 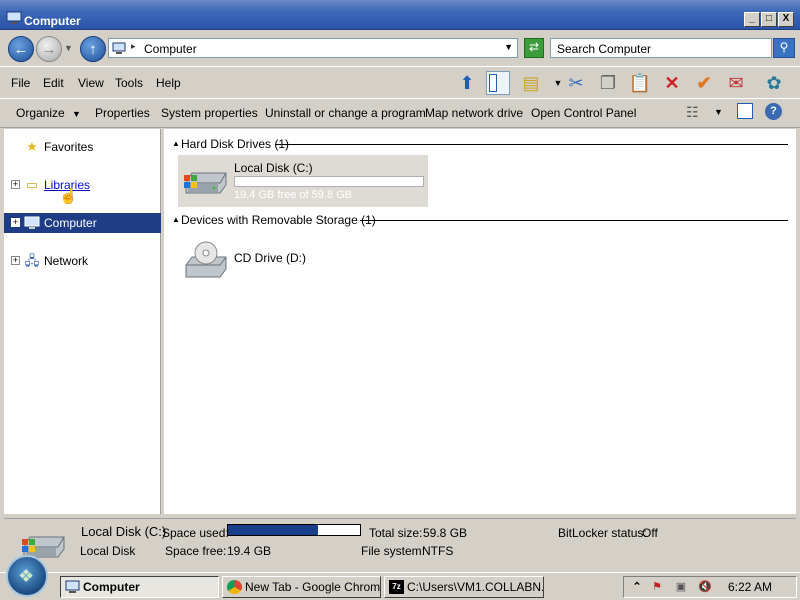 I want to click on arrow-left-icon: ←, so click(x=21, y=49).